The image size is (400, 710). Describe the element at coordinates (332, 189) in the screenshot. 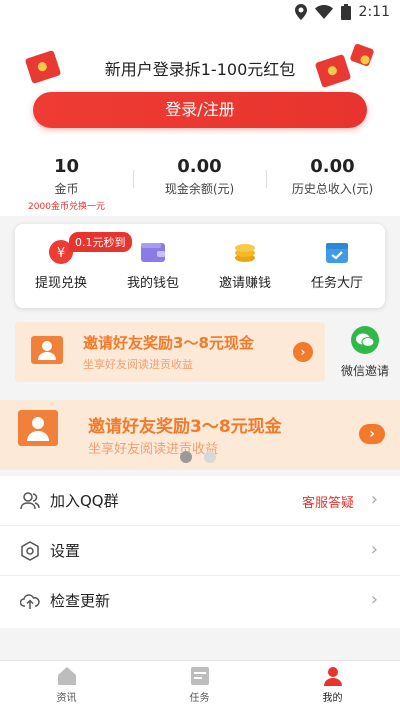

I see `income-label: 历史总收入(元)` at that location.